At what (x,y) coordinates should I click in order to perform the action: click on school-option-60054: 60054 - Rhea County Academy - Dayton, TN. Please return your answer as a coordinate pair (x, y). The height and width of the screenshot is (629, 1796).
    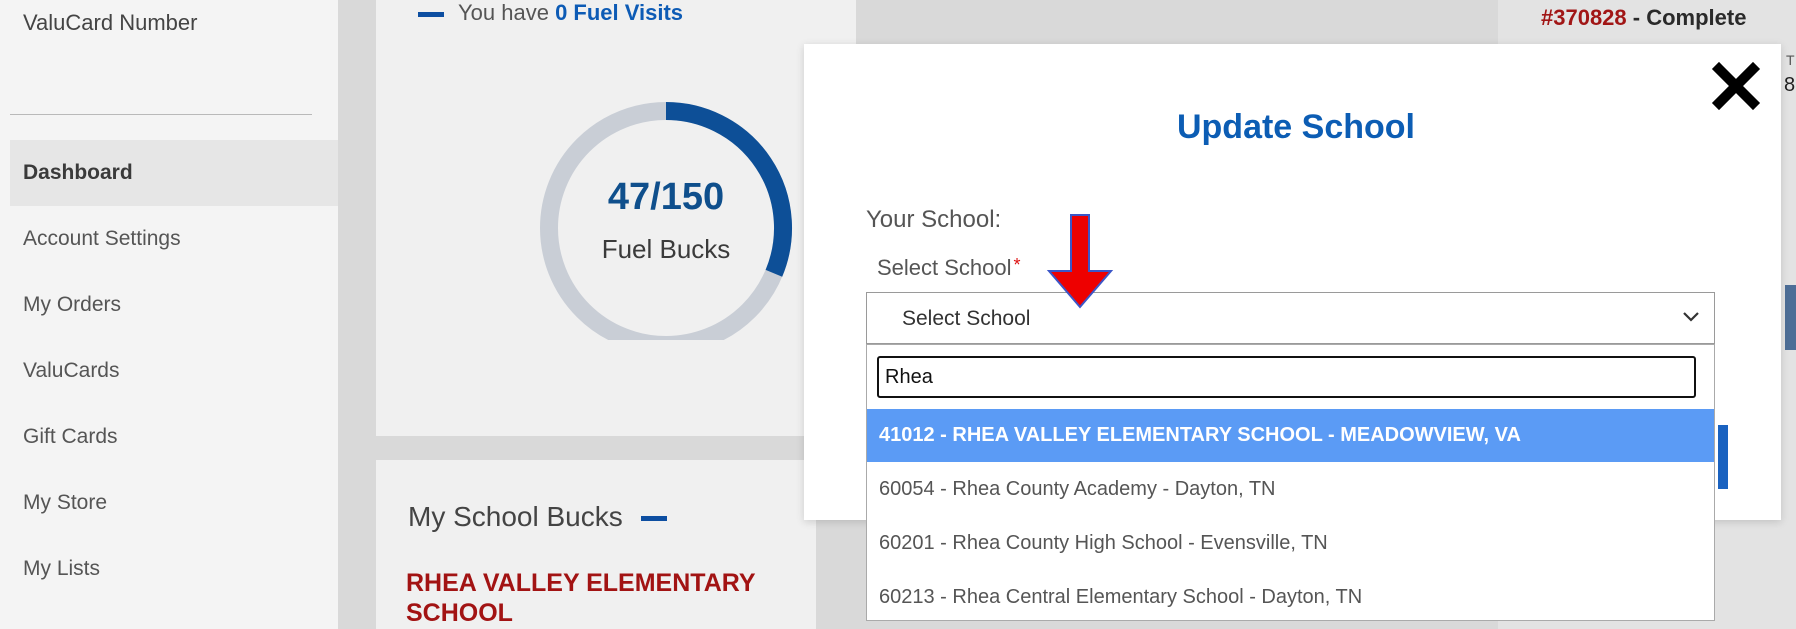
    Looking at the image, I should click on (1290, 489).